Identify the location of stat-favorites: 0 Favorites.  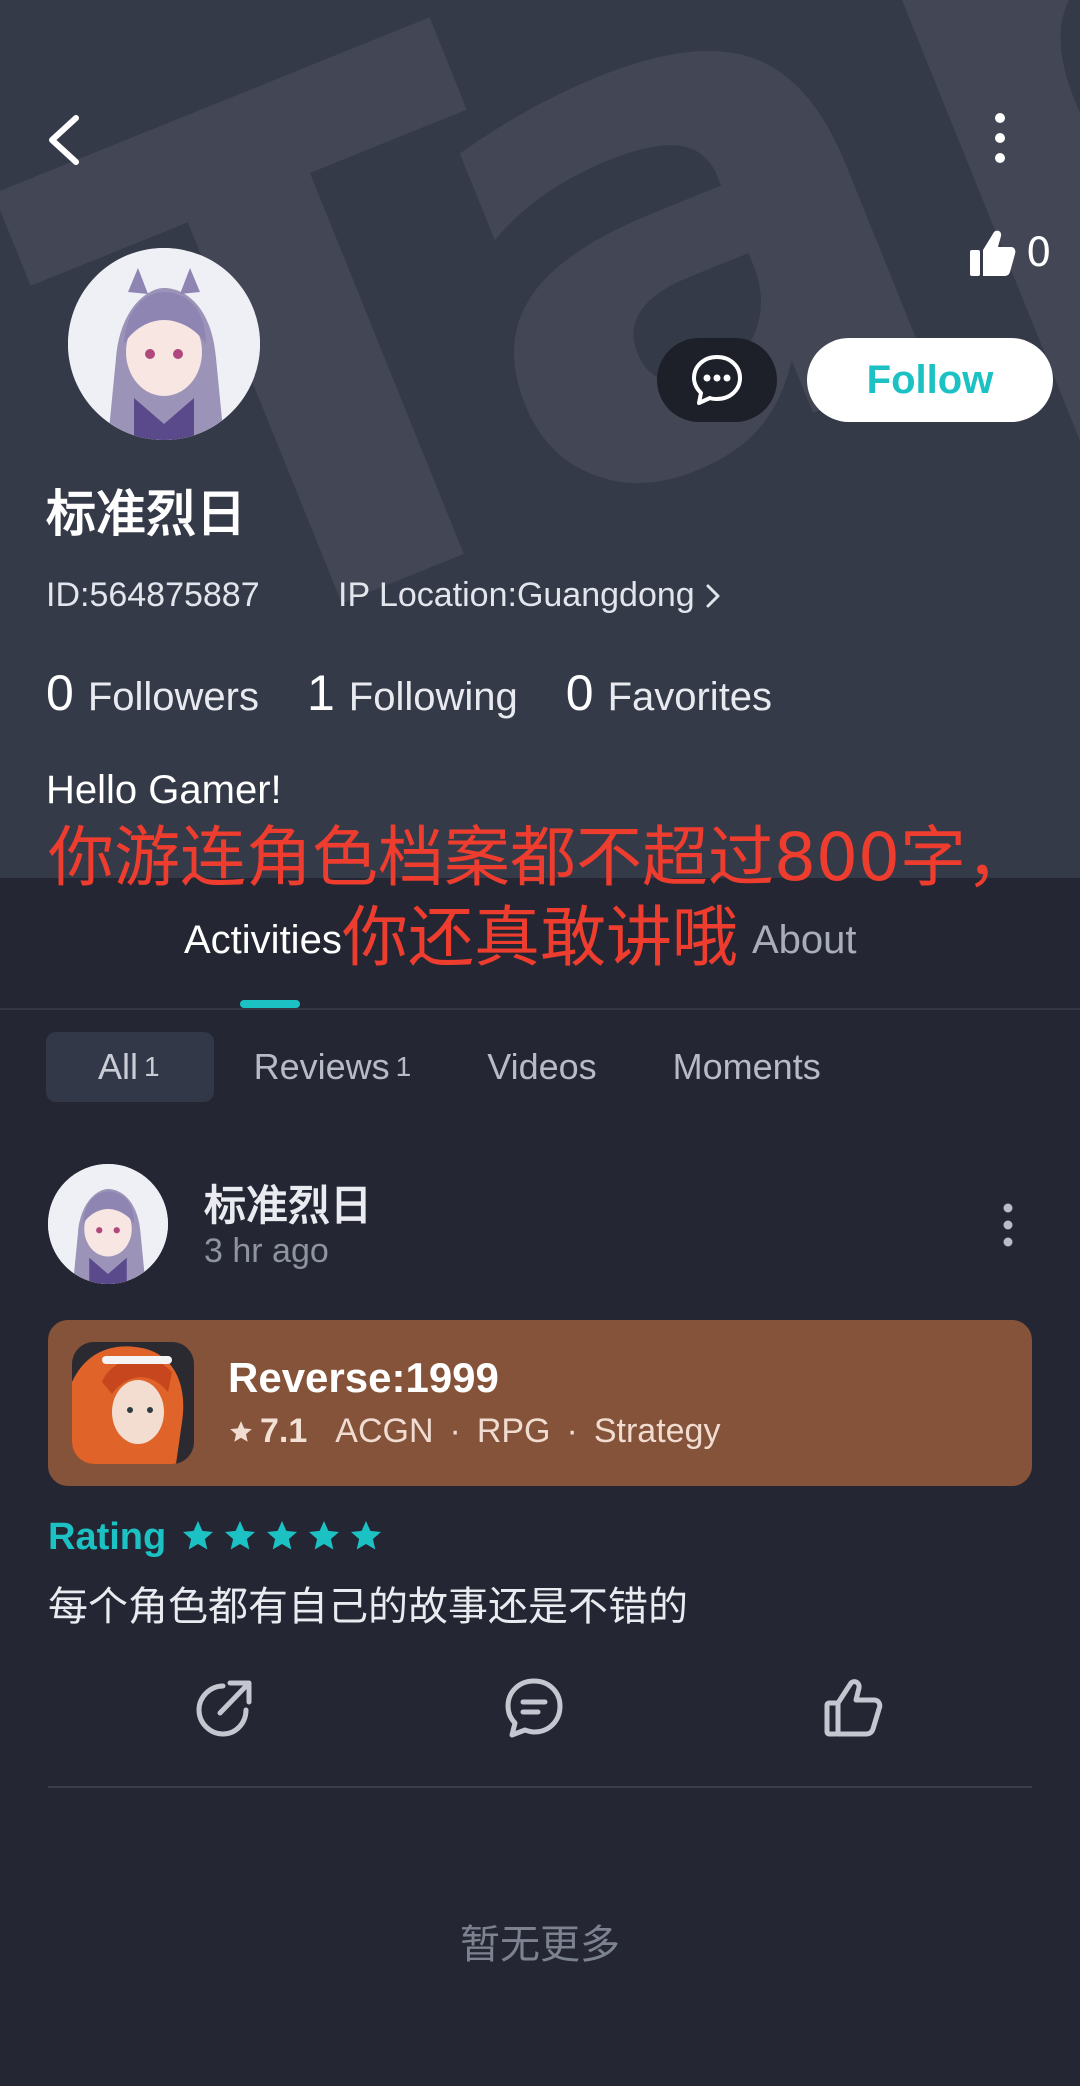
(669, 693).